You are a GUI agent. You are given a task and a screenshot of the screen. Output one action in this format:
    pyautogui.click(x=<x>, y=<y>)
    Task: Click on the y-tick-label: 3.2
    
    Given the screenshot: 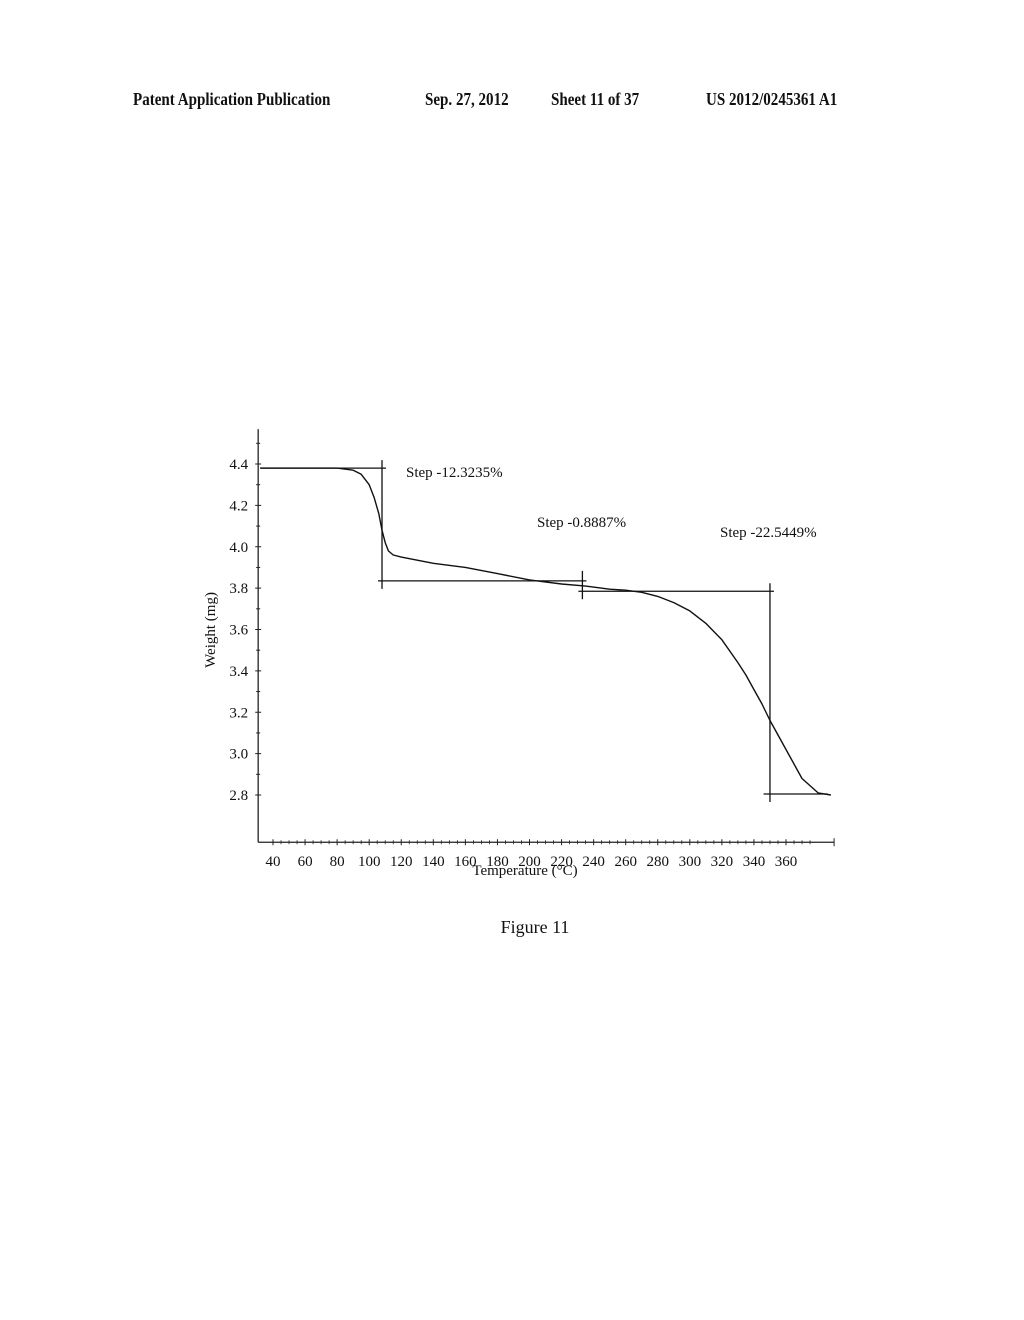 What is the action you would take?
    pyautogui.click(x=238, y=713)
    